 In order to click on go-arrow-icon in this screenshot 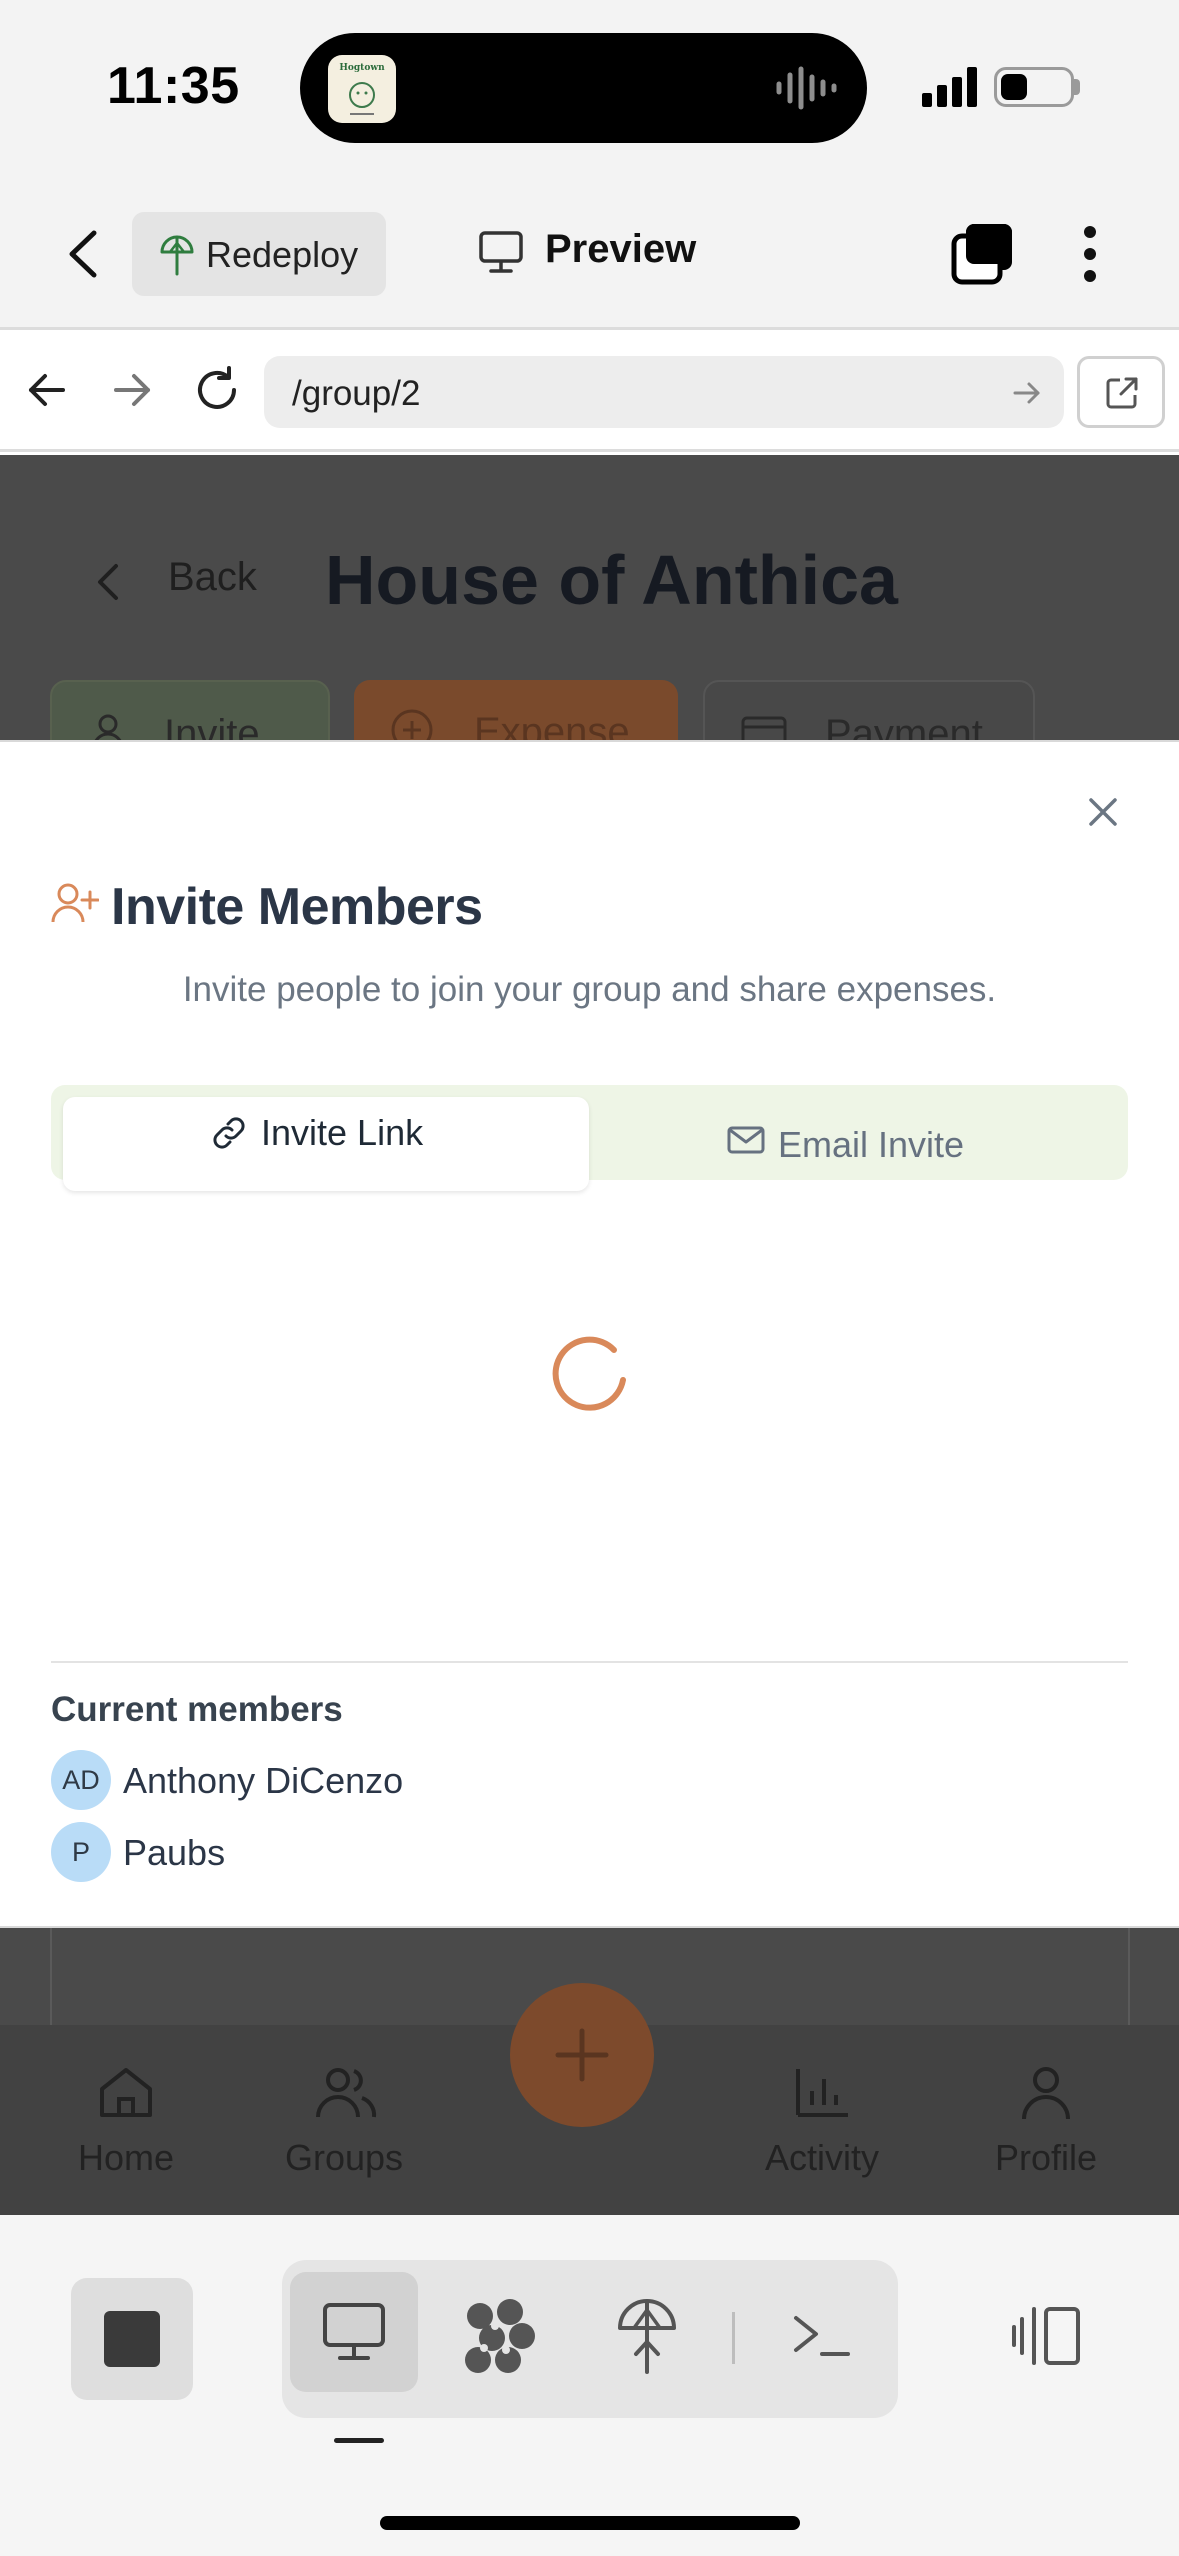, I will do `click(1027, 393)`.